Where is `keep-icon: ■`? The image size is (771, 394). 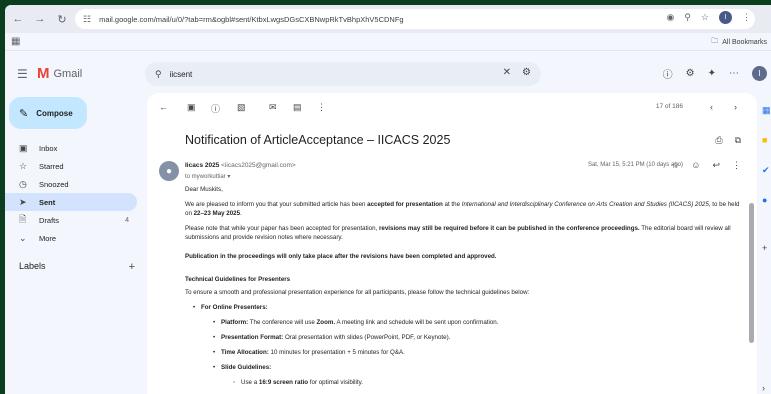
keep-icon: ■ is located at coordinates (764, 140).